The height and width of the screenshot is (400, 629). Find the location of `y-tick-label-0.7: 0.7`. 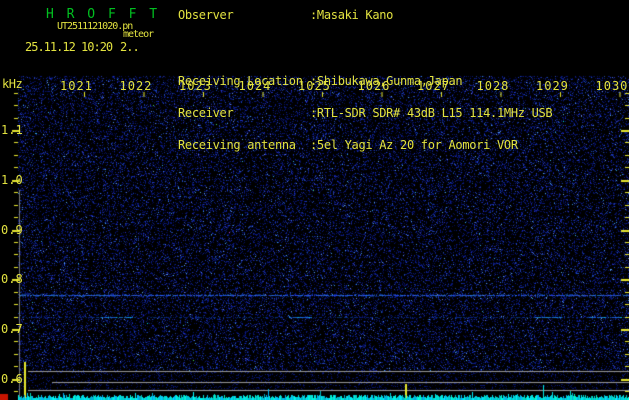

y-tick-label-0.7: 0.7 is located at coordinates (12, 329).